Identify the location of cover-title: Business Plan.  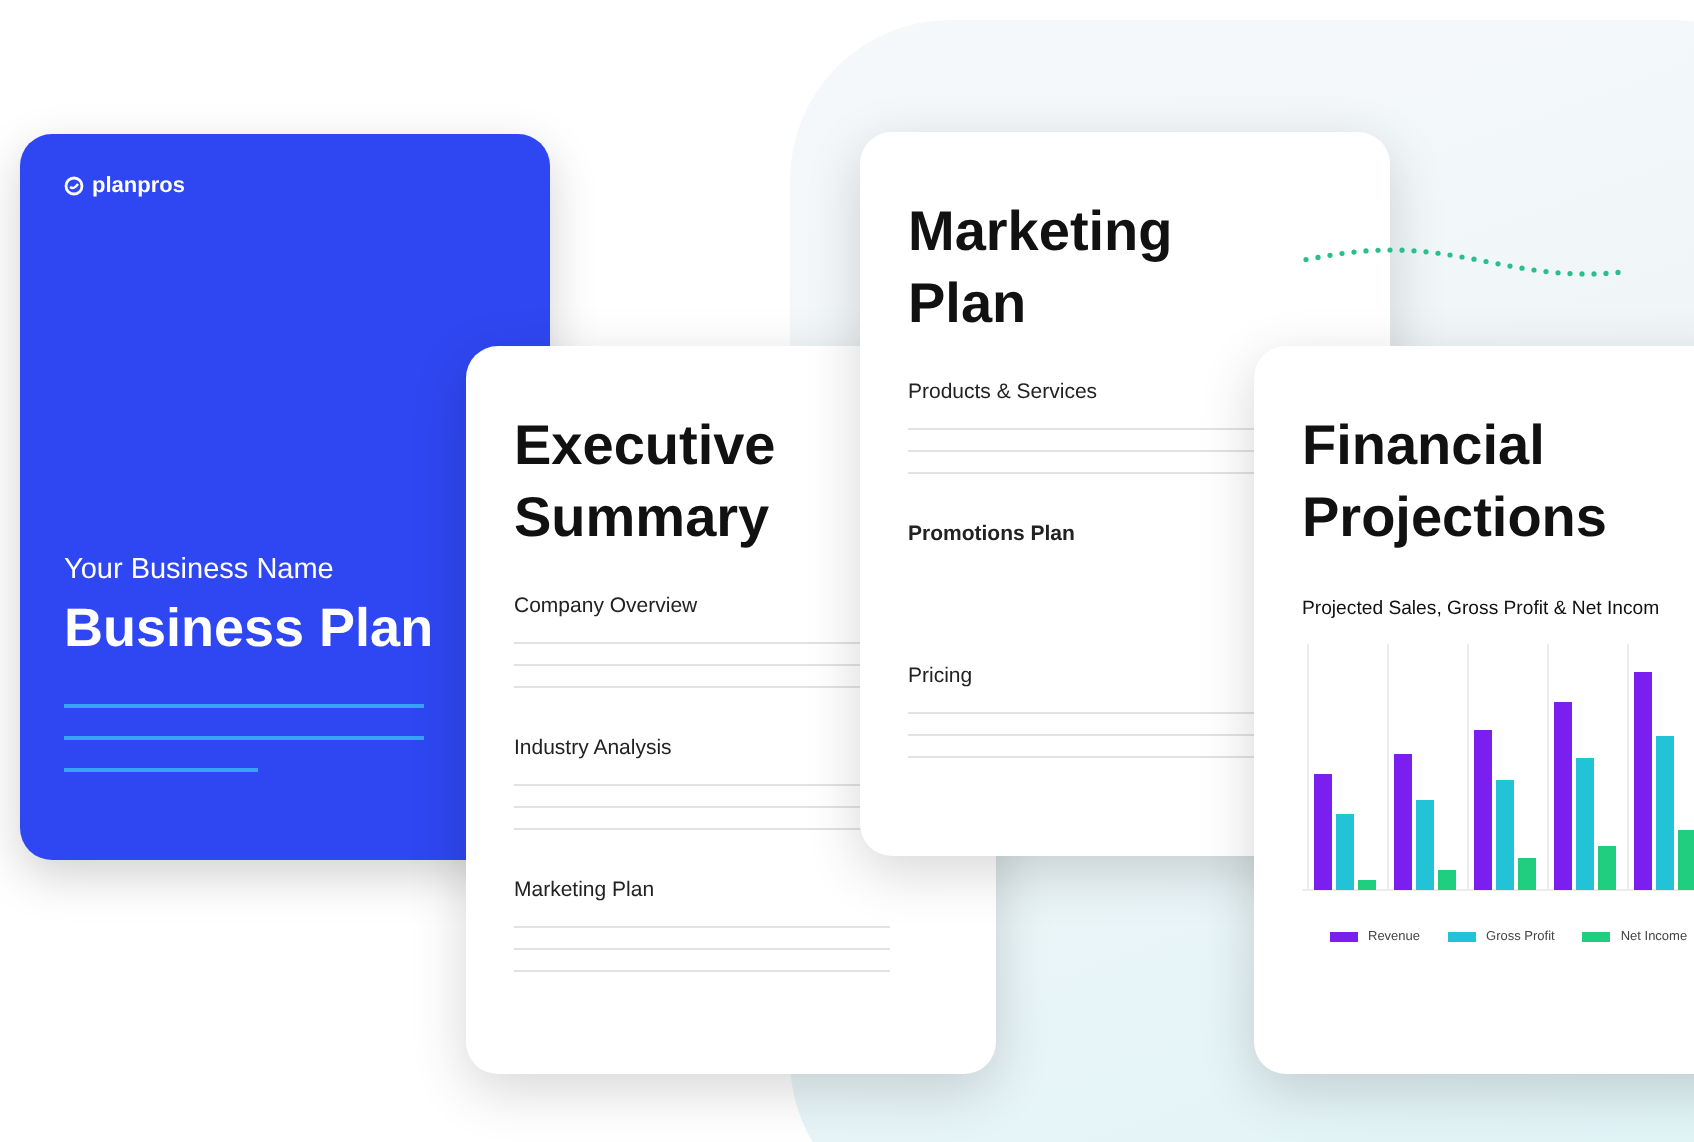
(250, 629).